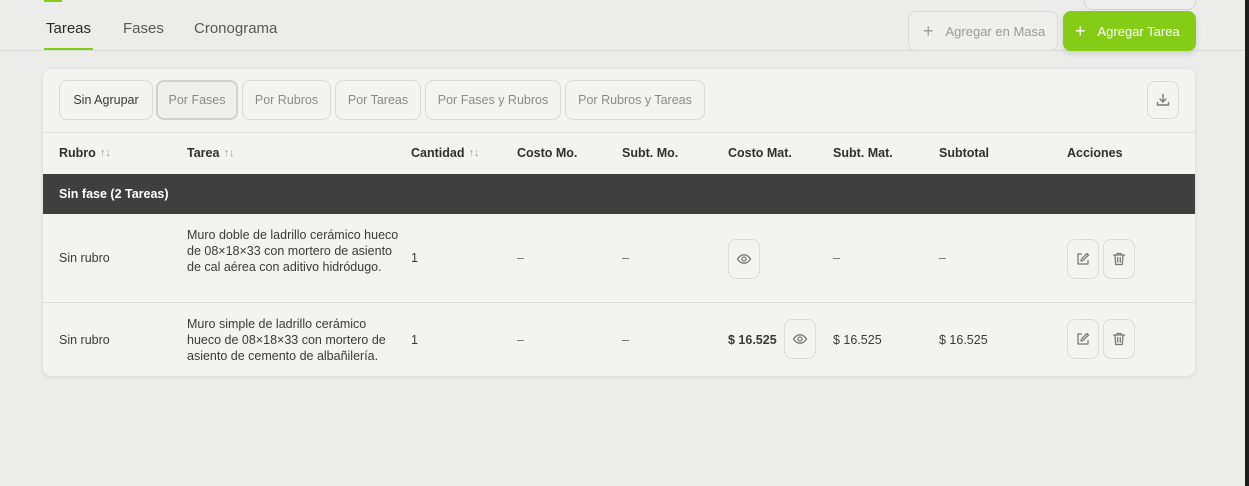  What do you see at coordinates (235, 35) in the screenshot?
I see `tab-cronograma: Cronograma` at bounding box center [235, 35].